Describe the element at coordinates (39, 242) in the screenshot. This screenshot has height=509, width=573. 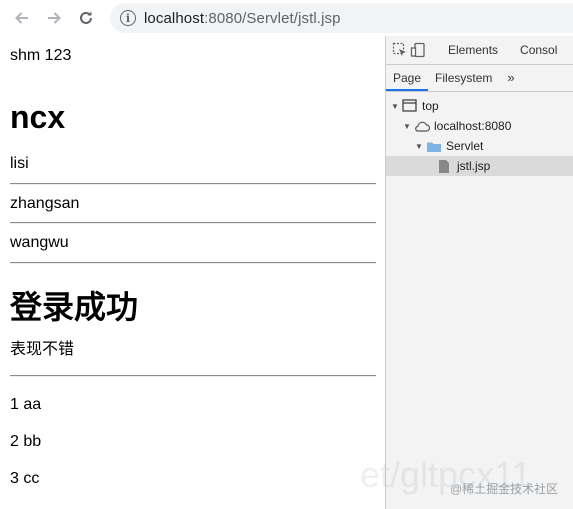
I see `list-item: wangwu` at that location.